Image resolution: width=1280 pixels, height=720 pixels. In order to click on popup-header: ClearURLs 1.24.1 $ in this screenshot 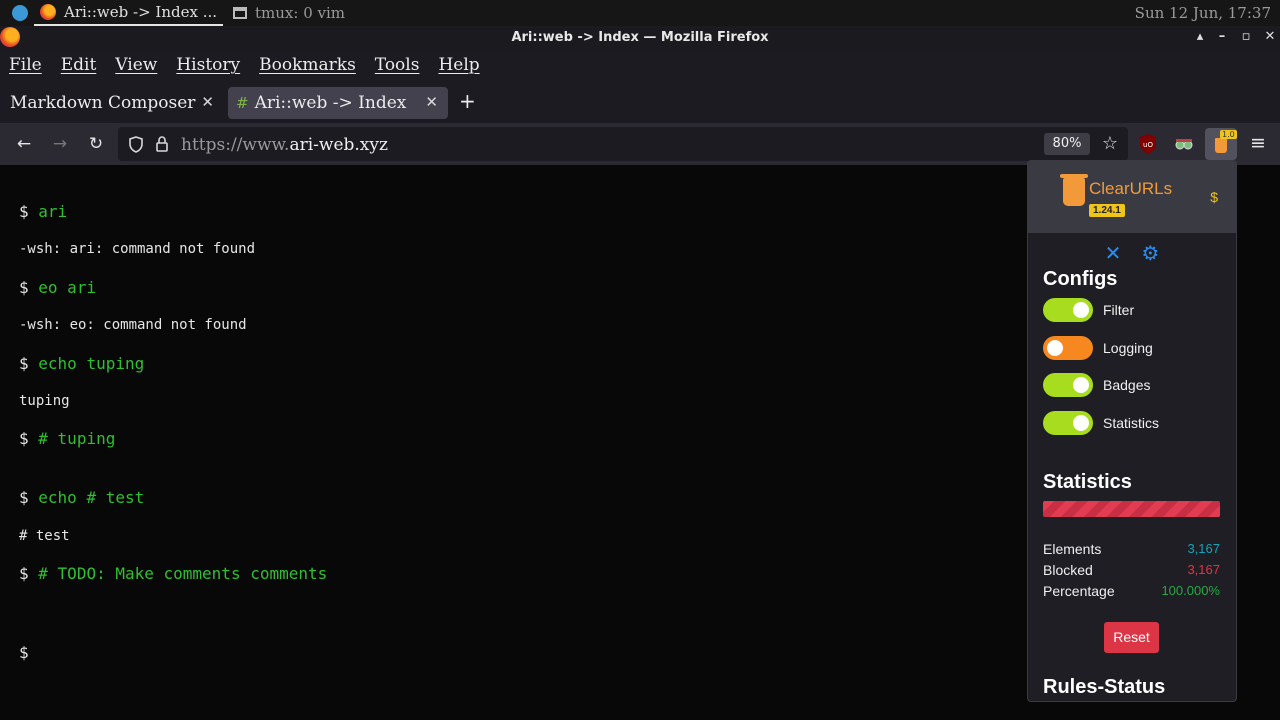, I will do `click(1132, 197)`.